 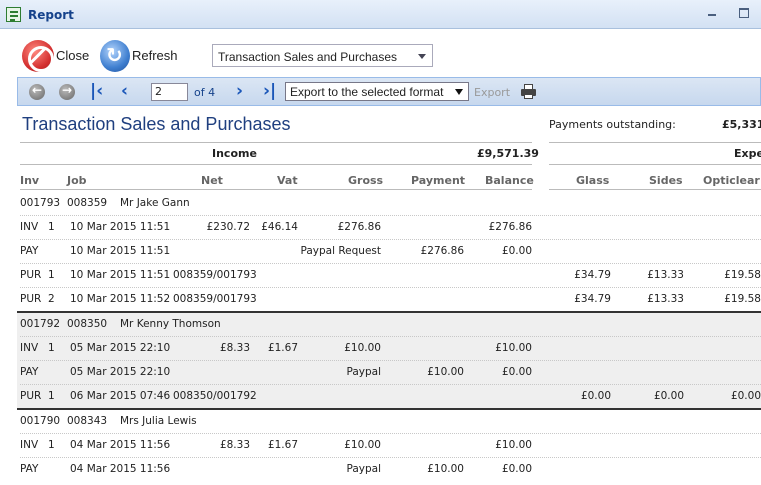 What do you see at coordinates (731, 180) in the screenshot?
I see `column-header-opticlear: Opticlear` at bounding box center [731, 180].